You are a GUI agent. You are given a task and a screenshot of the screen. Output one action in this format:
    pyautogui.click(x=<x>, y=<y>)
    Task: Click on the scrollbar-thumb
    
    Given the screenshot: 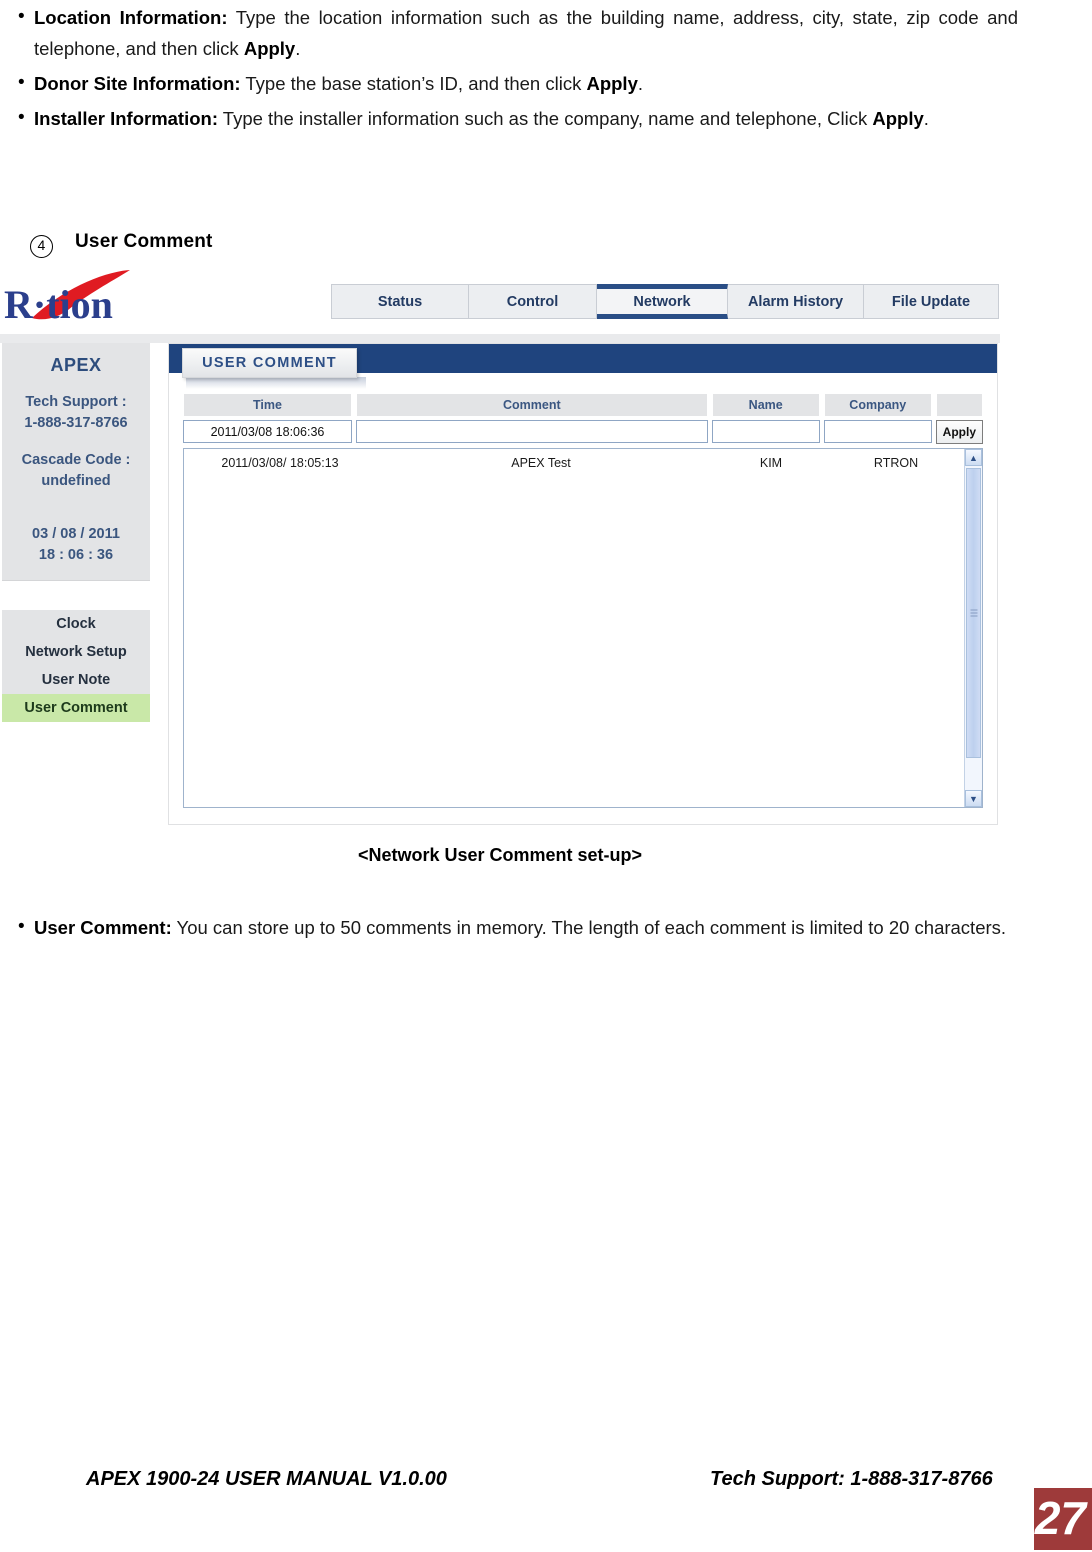 What is the action you would take?
    pyautogui.click(x=973, y=613)
    